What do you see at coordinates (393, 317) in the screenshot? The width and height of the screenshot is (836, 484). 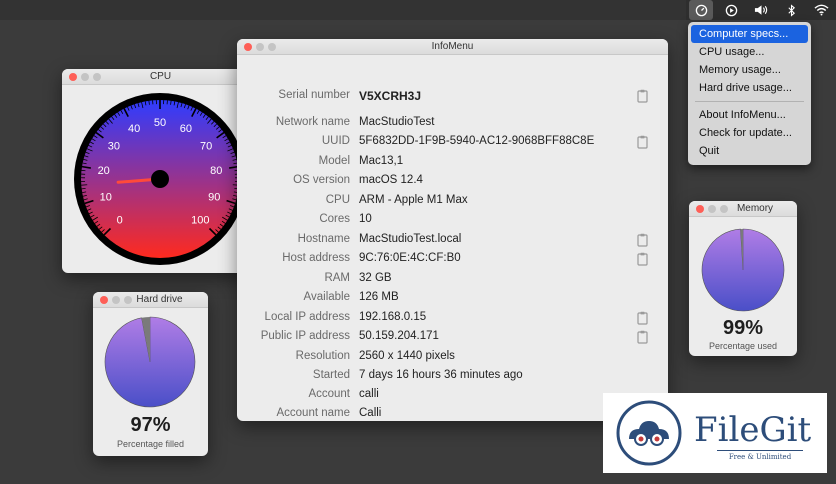 I see `spec-value: 192.168.0.15` at bounding box center [393, 317].